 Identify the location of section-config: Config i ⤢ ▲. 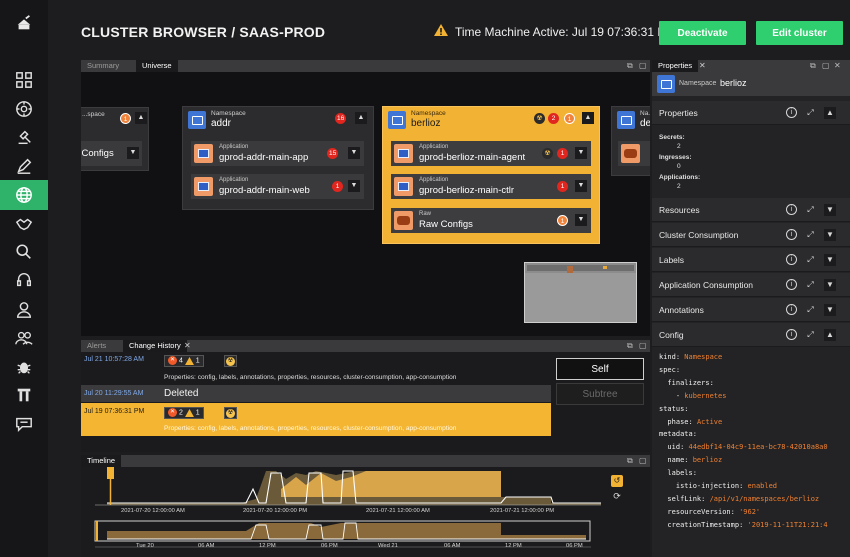
(751, 335).